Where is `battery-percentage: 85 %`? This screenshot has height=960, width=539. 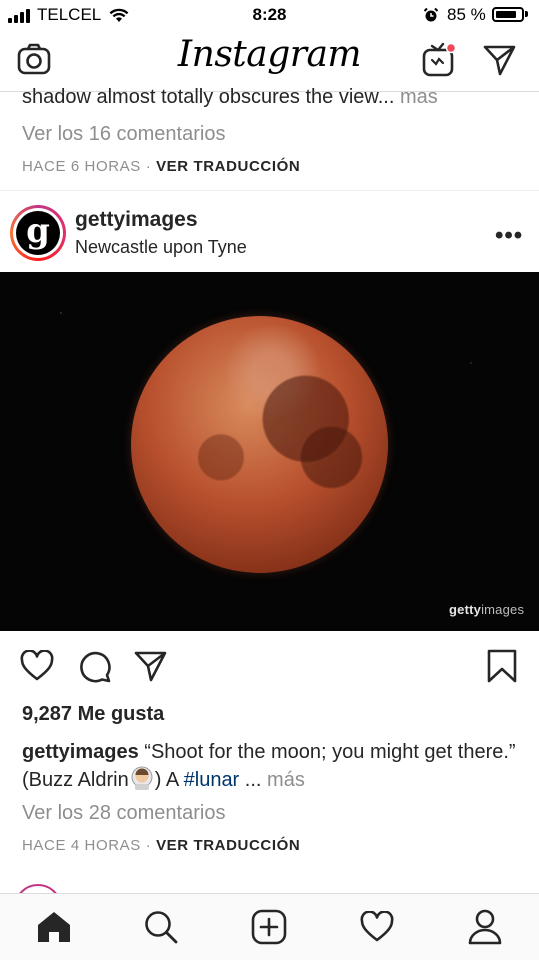 battery-percentage: 85 % is located at coordinates (466, 14).